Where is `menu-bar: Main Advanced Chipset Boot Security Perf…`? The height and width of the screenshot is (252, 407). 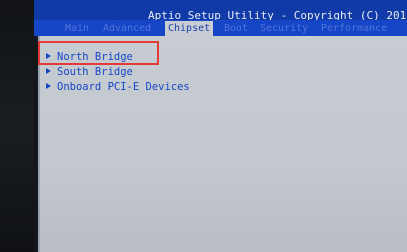
menu-bar: Main Advanced Chipset Boot Security Perf… is located at coordinates (220, 28).